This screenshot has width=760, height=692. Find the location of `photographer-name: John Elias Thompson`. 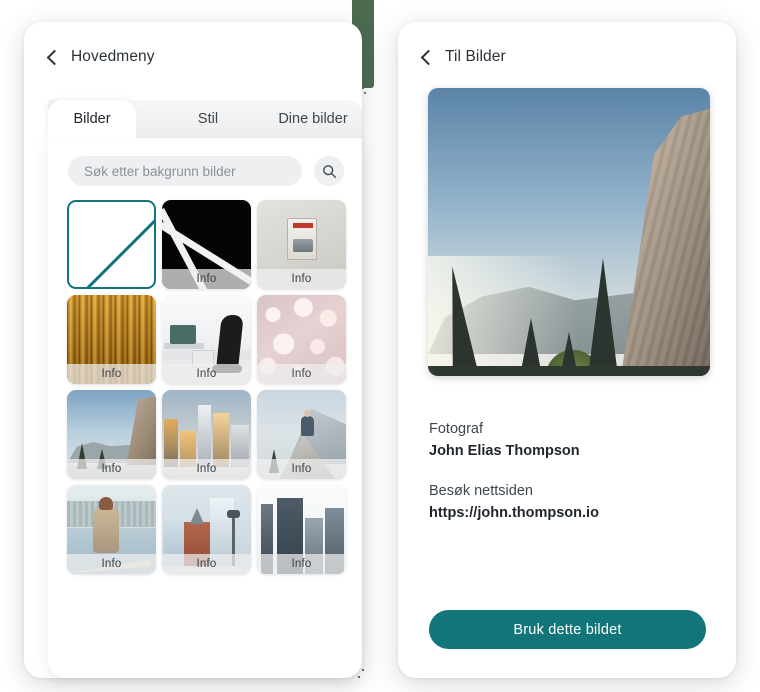

photographer-name: John Elias Thompson is located at coordinates (504, 451).